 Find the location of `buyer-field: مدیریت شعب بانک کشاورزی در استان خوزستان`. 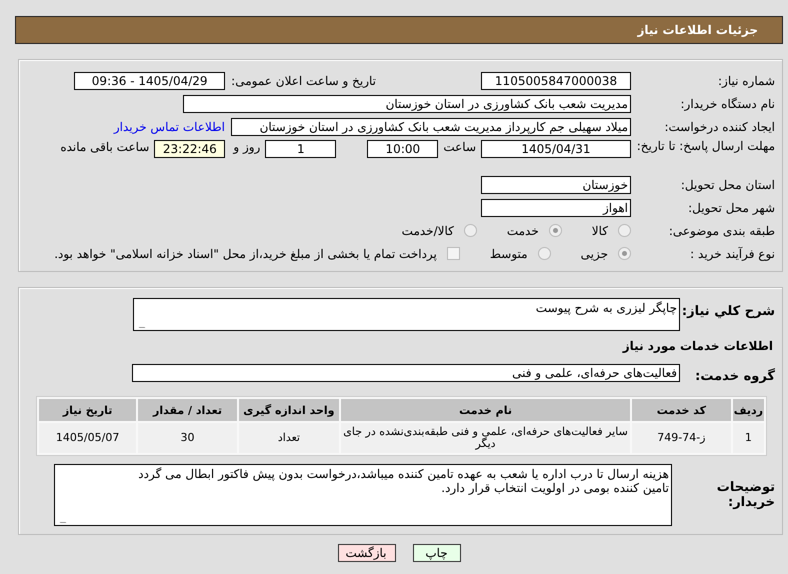

buyer-field: مدیریت شعب بانک کشاورزی در استان خوزستان is located at coordinates (407, 103).